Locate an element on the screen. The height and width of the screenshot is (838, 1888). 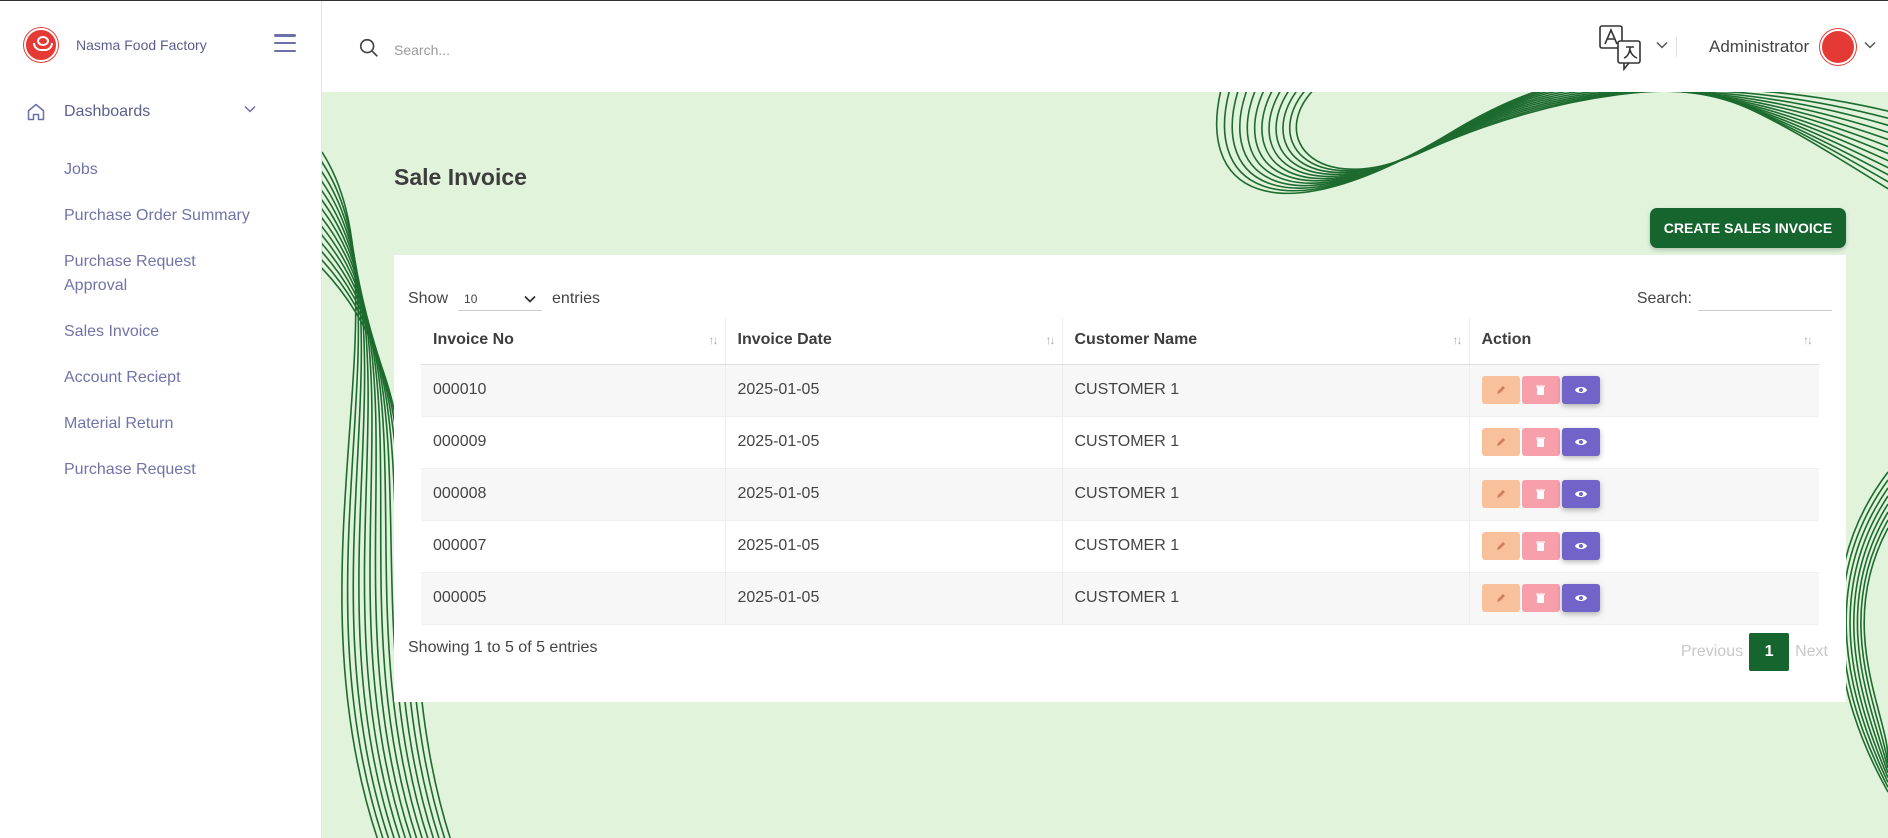
cell-invoice-no: 000007 is located at coordinates (573, 546).